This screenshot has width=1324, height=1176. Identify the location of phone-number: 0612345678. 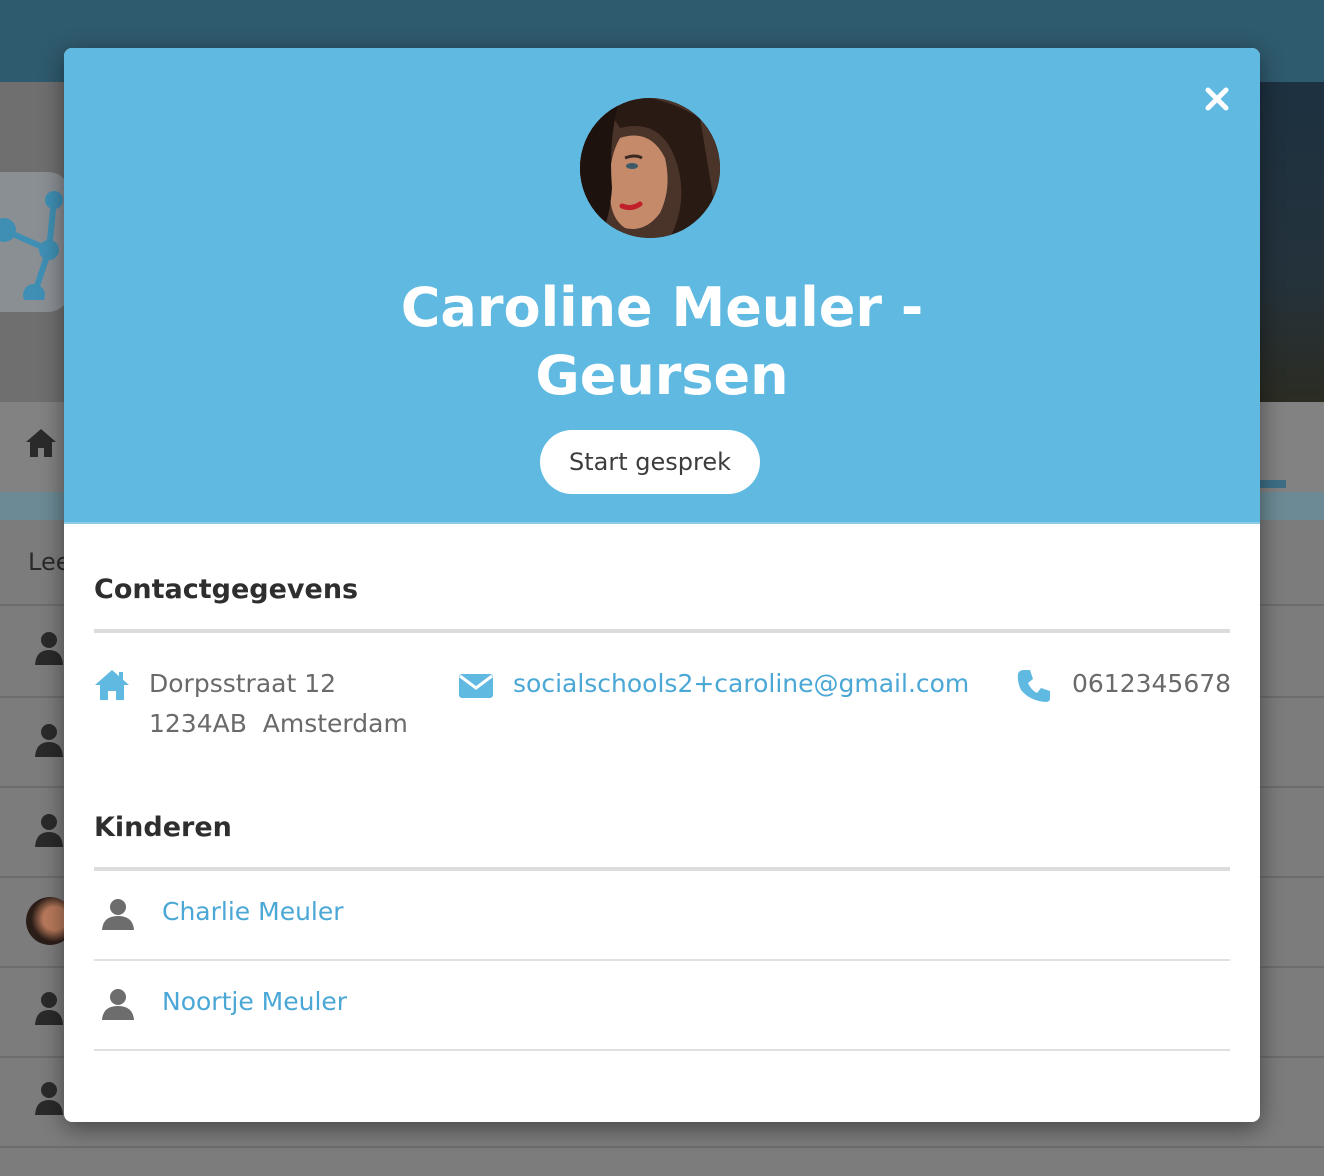
(1152, 683).